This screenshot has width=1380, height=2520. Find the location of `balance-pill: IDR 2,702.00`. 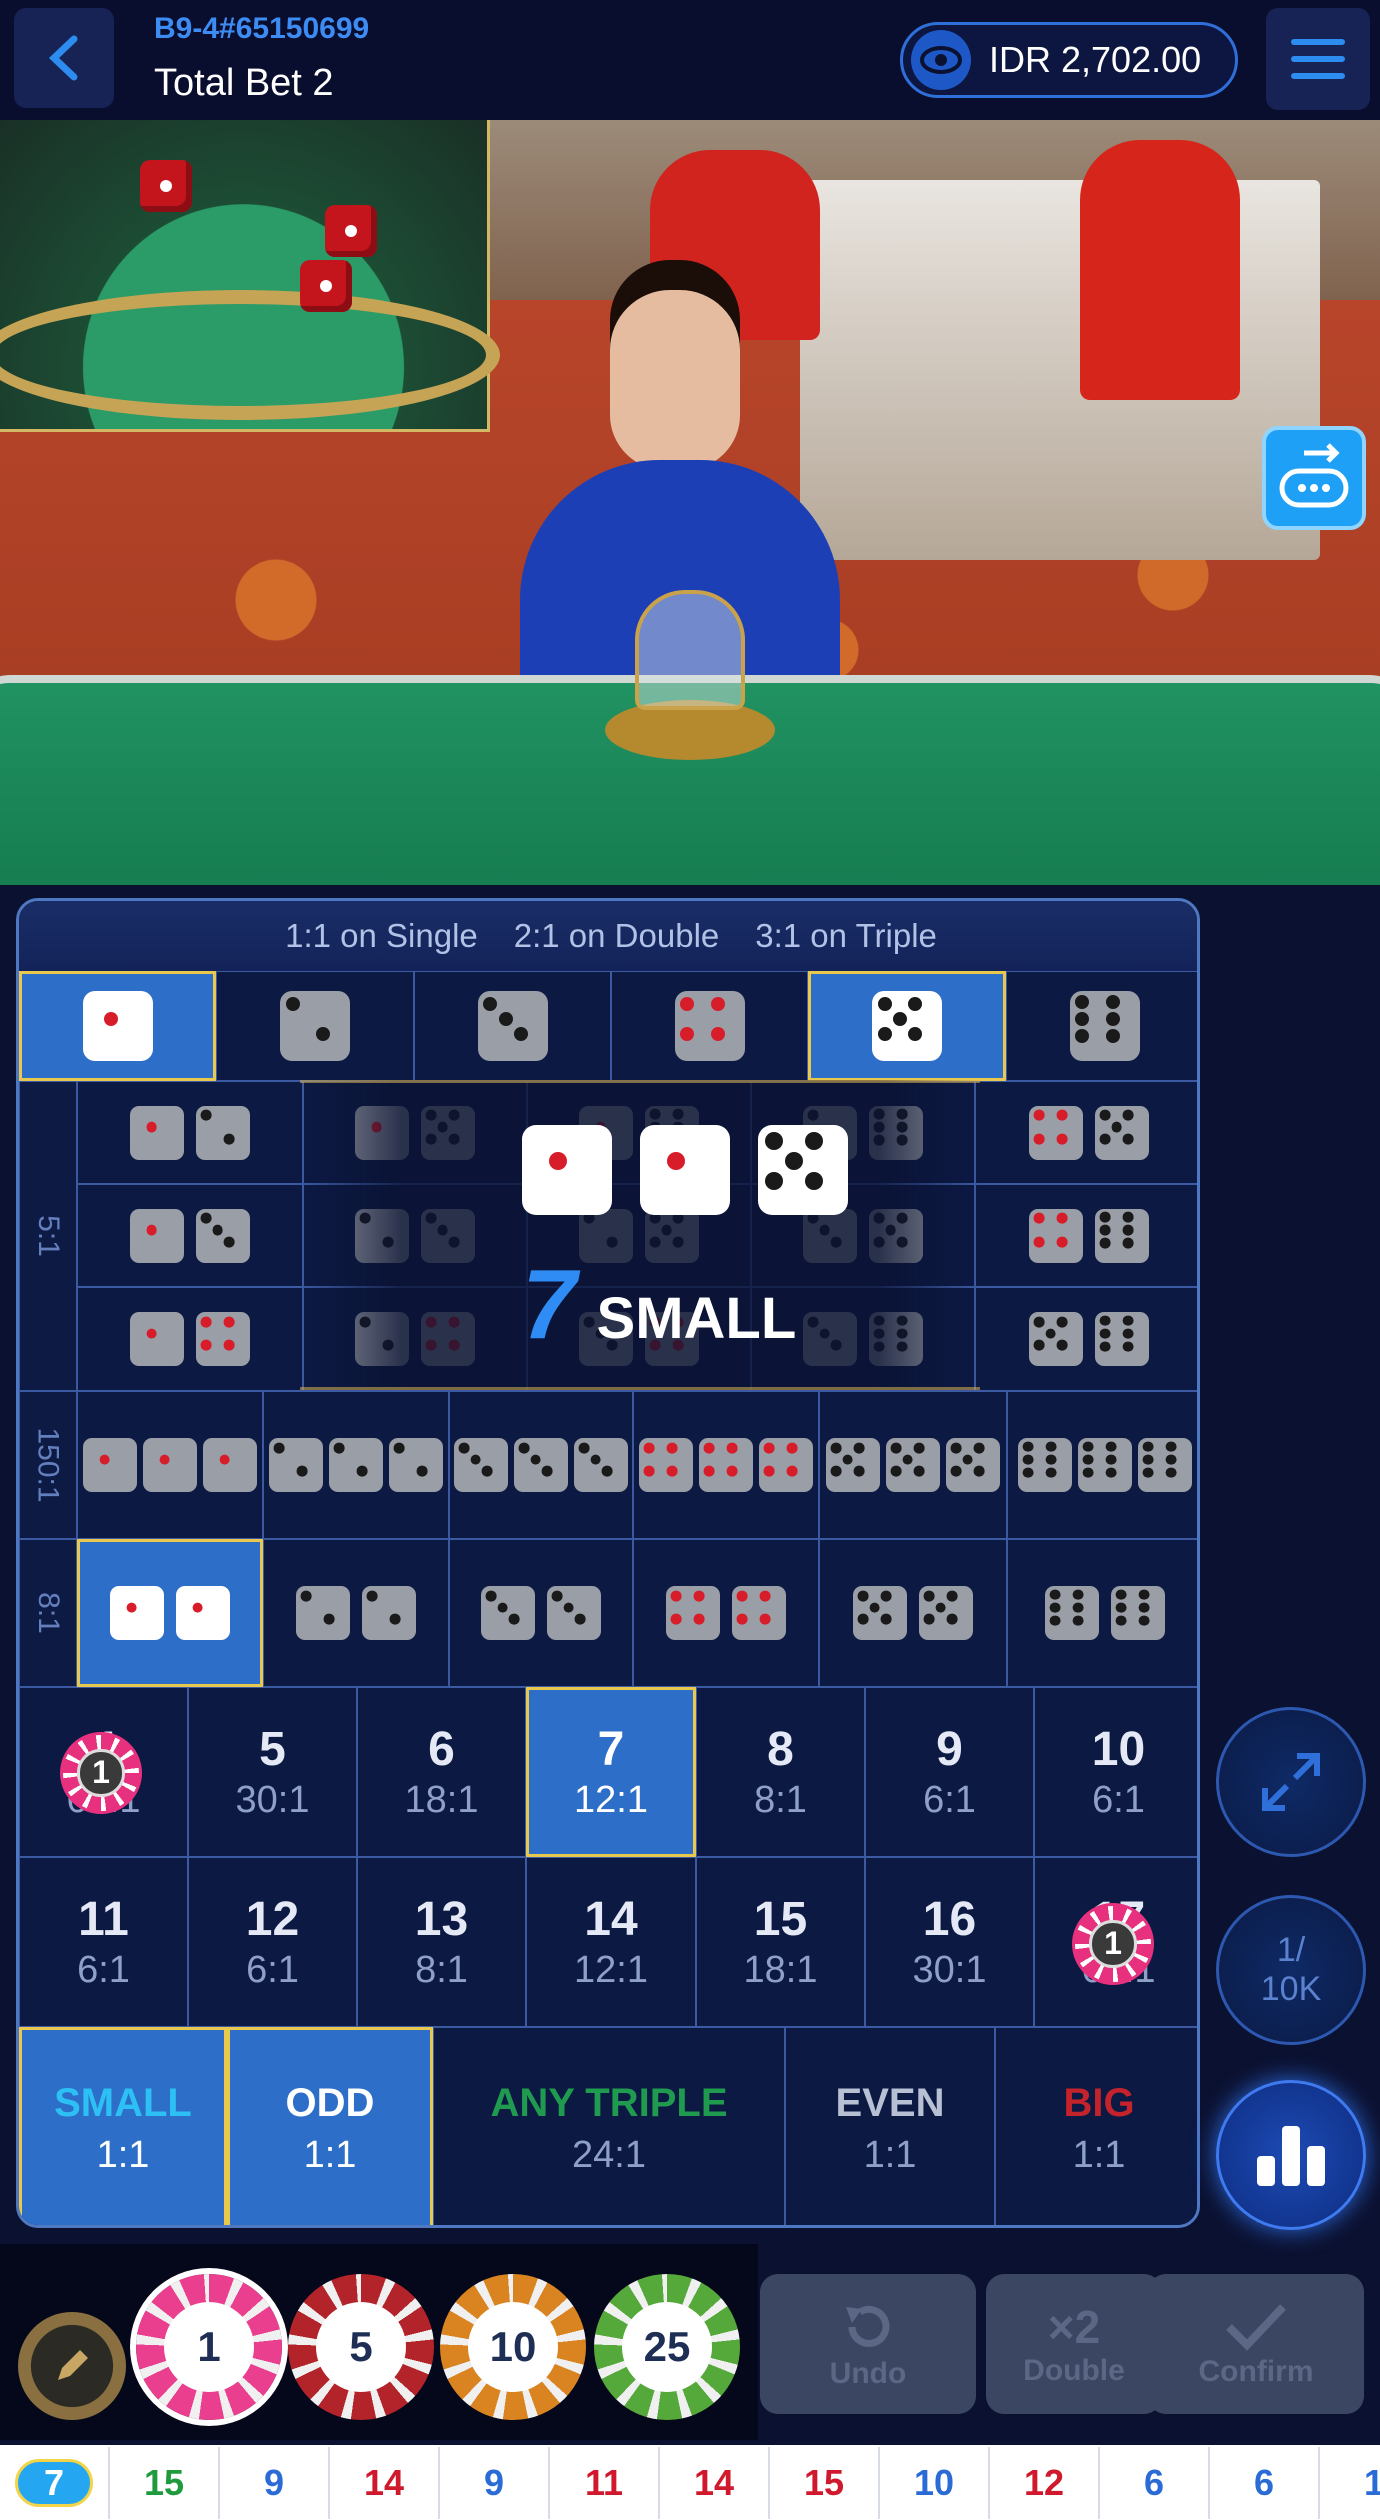

balance-pill: IDR 2,702.00 is located at coordinates (1069, 60).